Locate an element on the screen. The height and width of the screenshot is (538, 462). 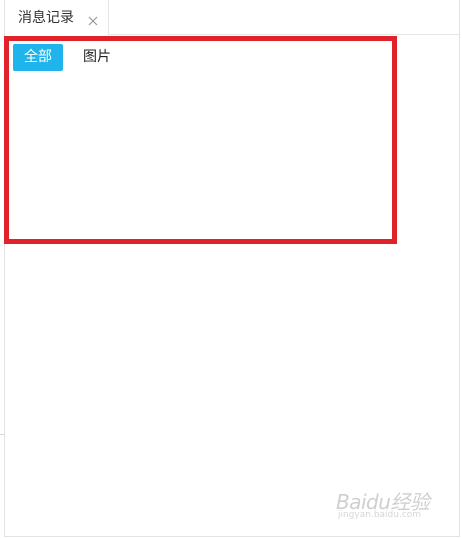
tab-bar: 消息记录 is located at coordinates (232, 17).